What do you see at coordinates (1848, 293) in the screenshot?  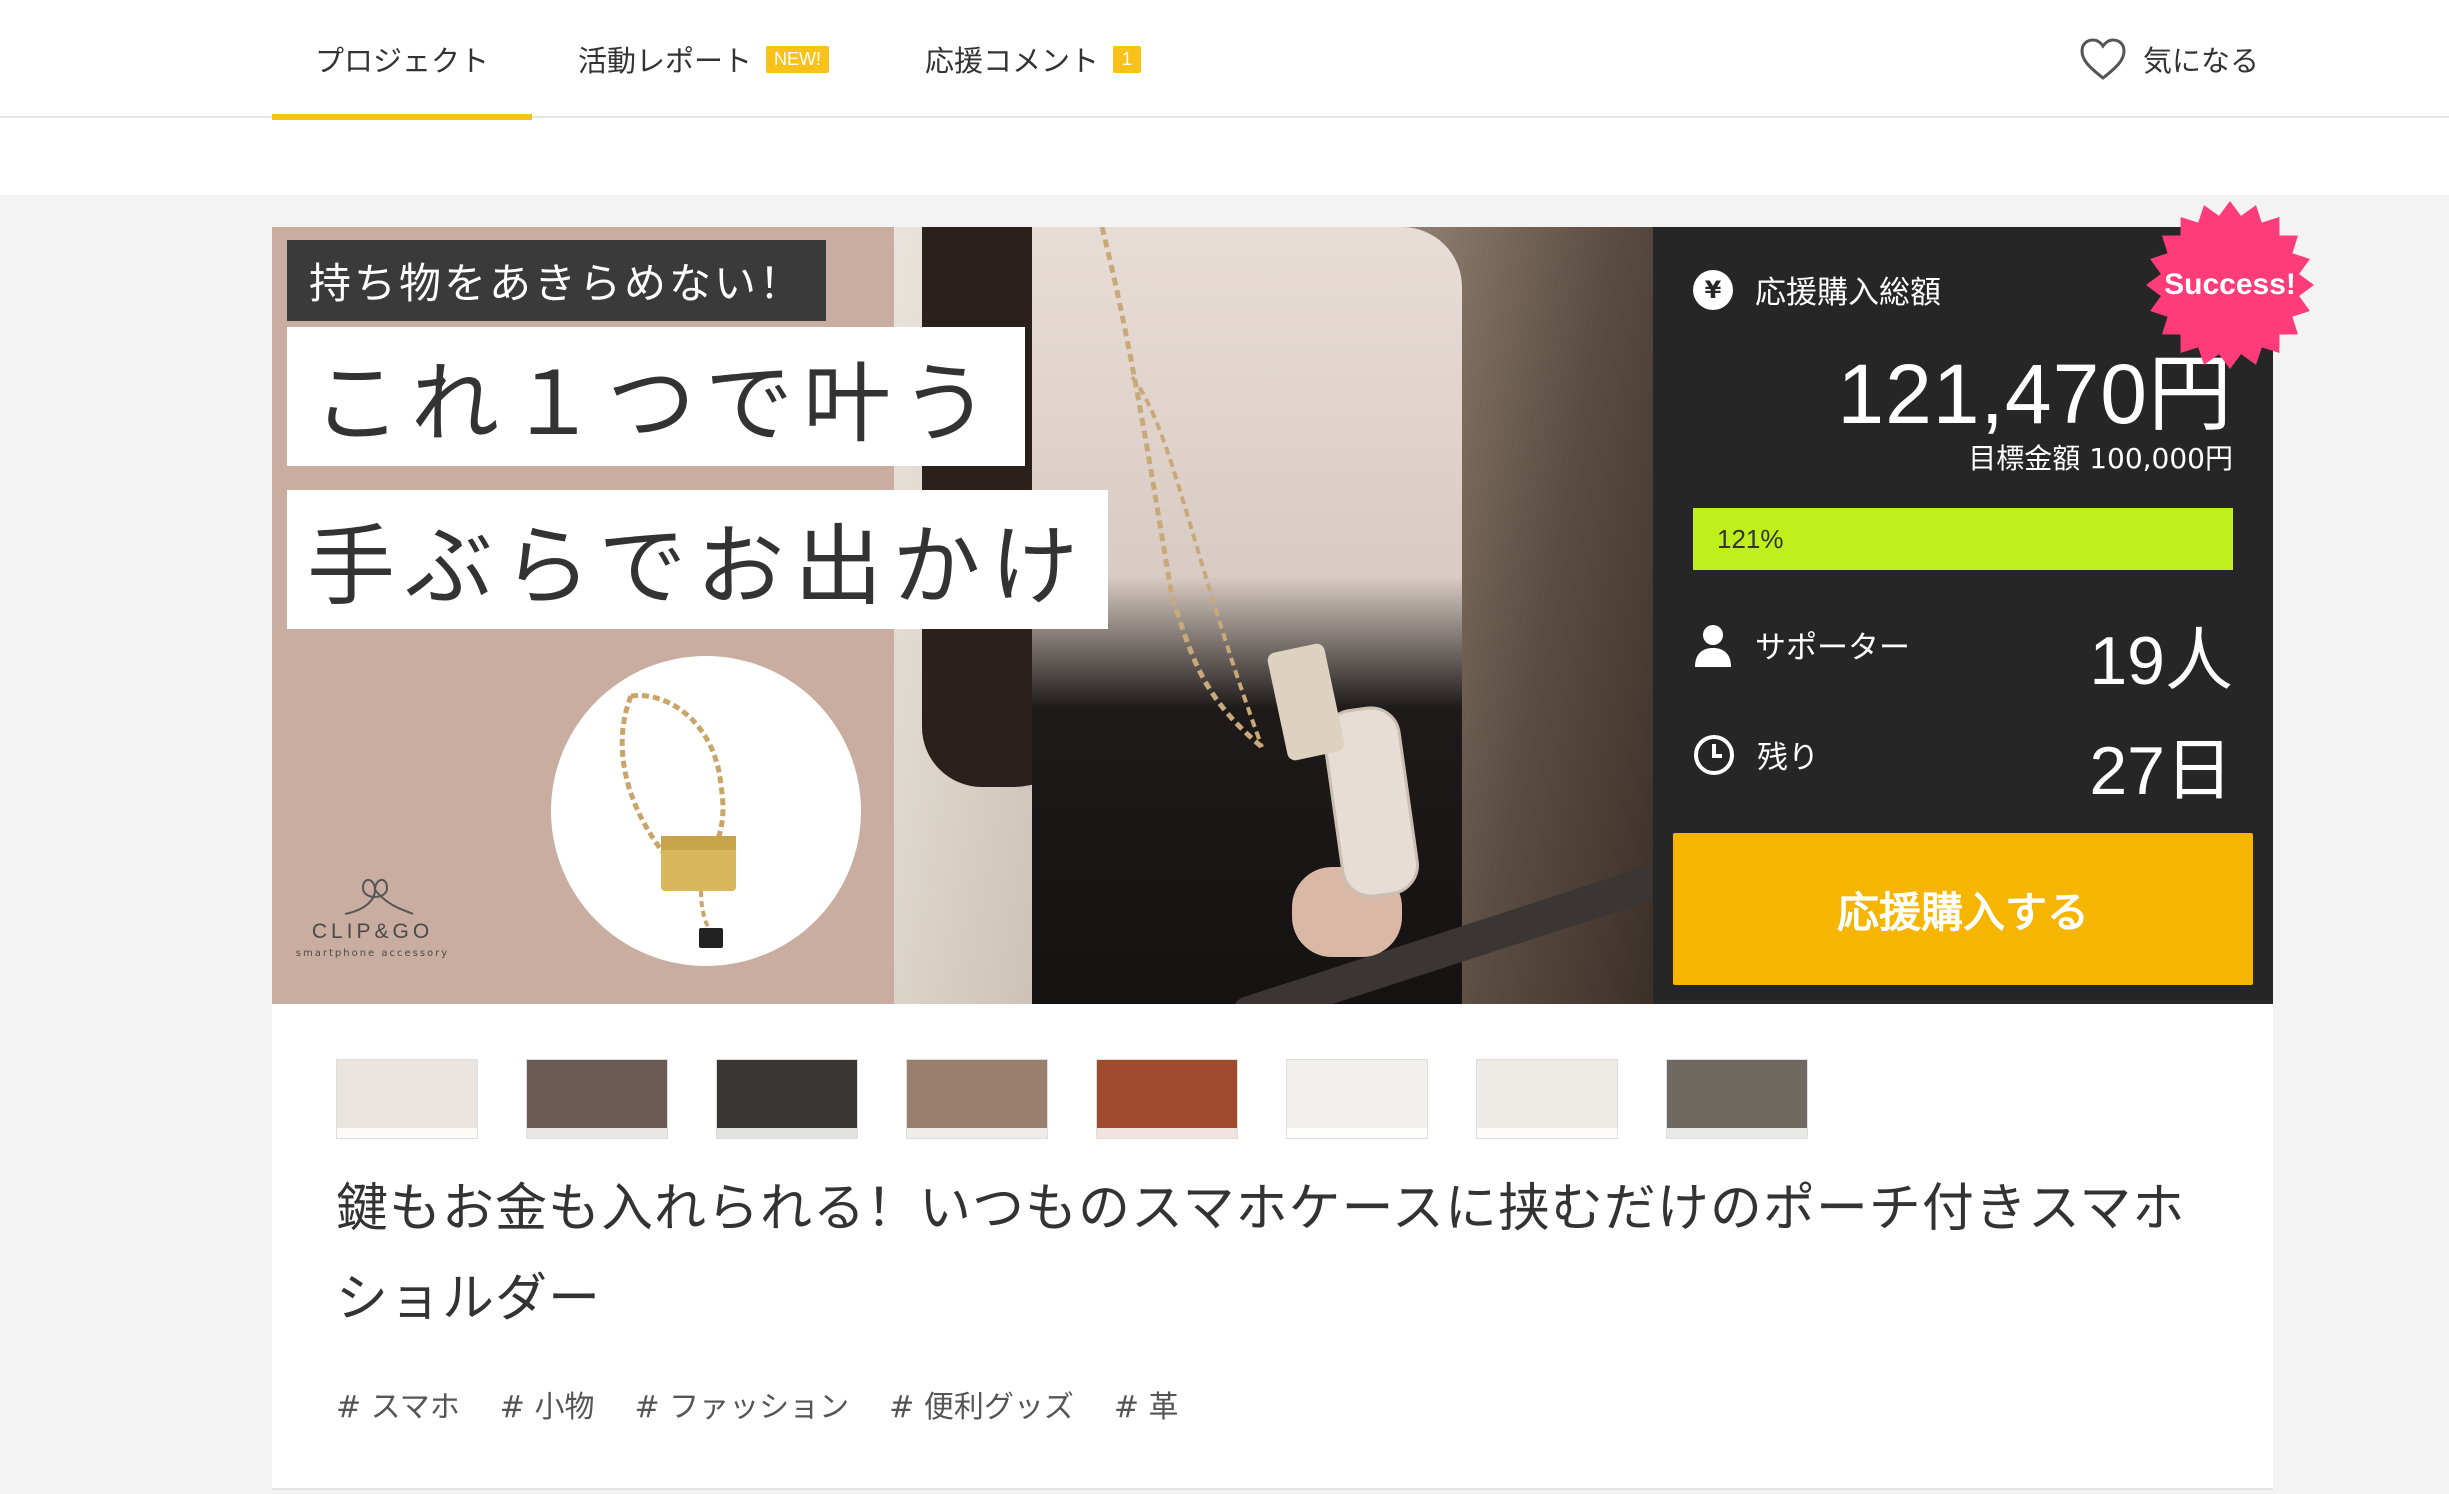 I see `total-amount-label: 応援購入総額` at bounding box center [1848, 293].